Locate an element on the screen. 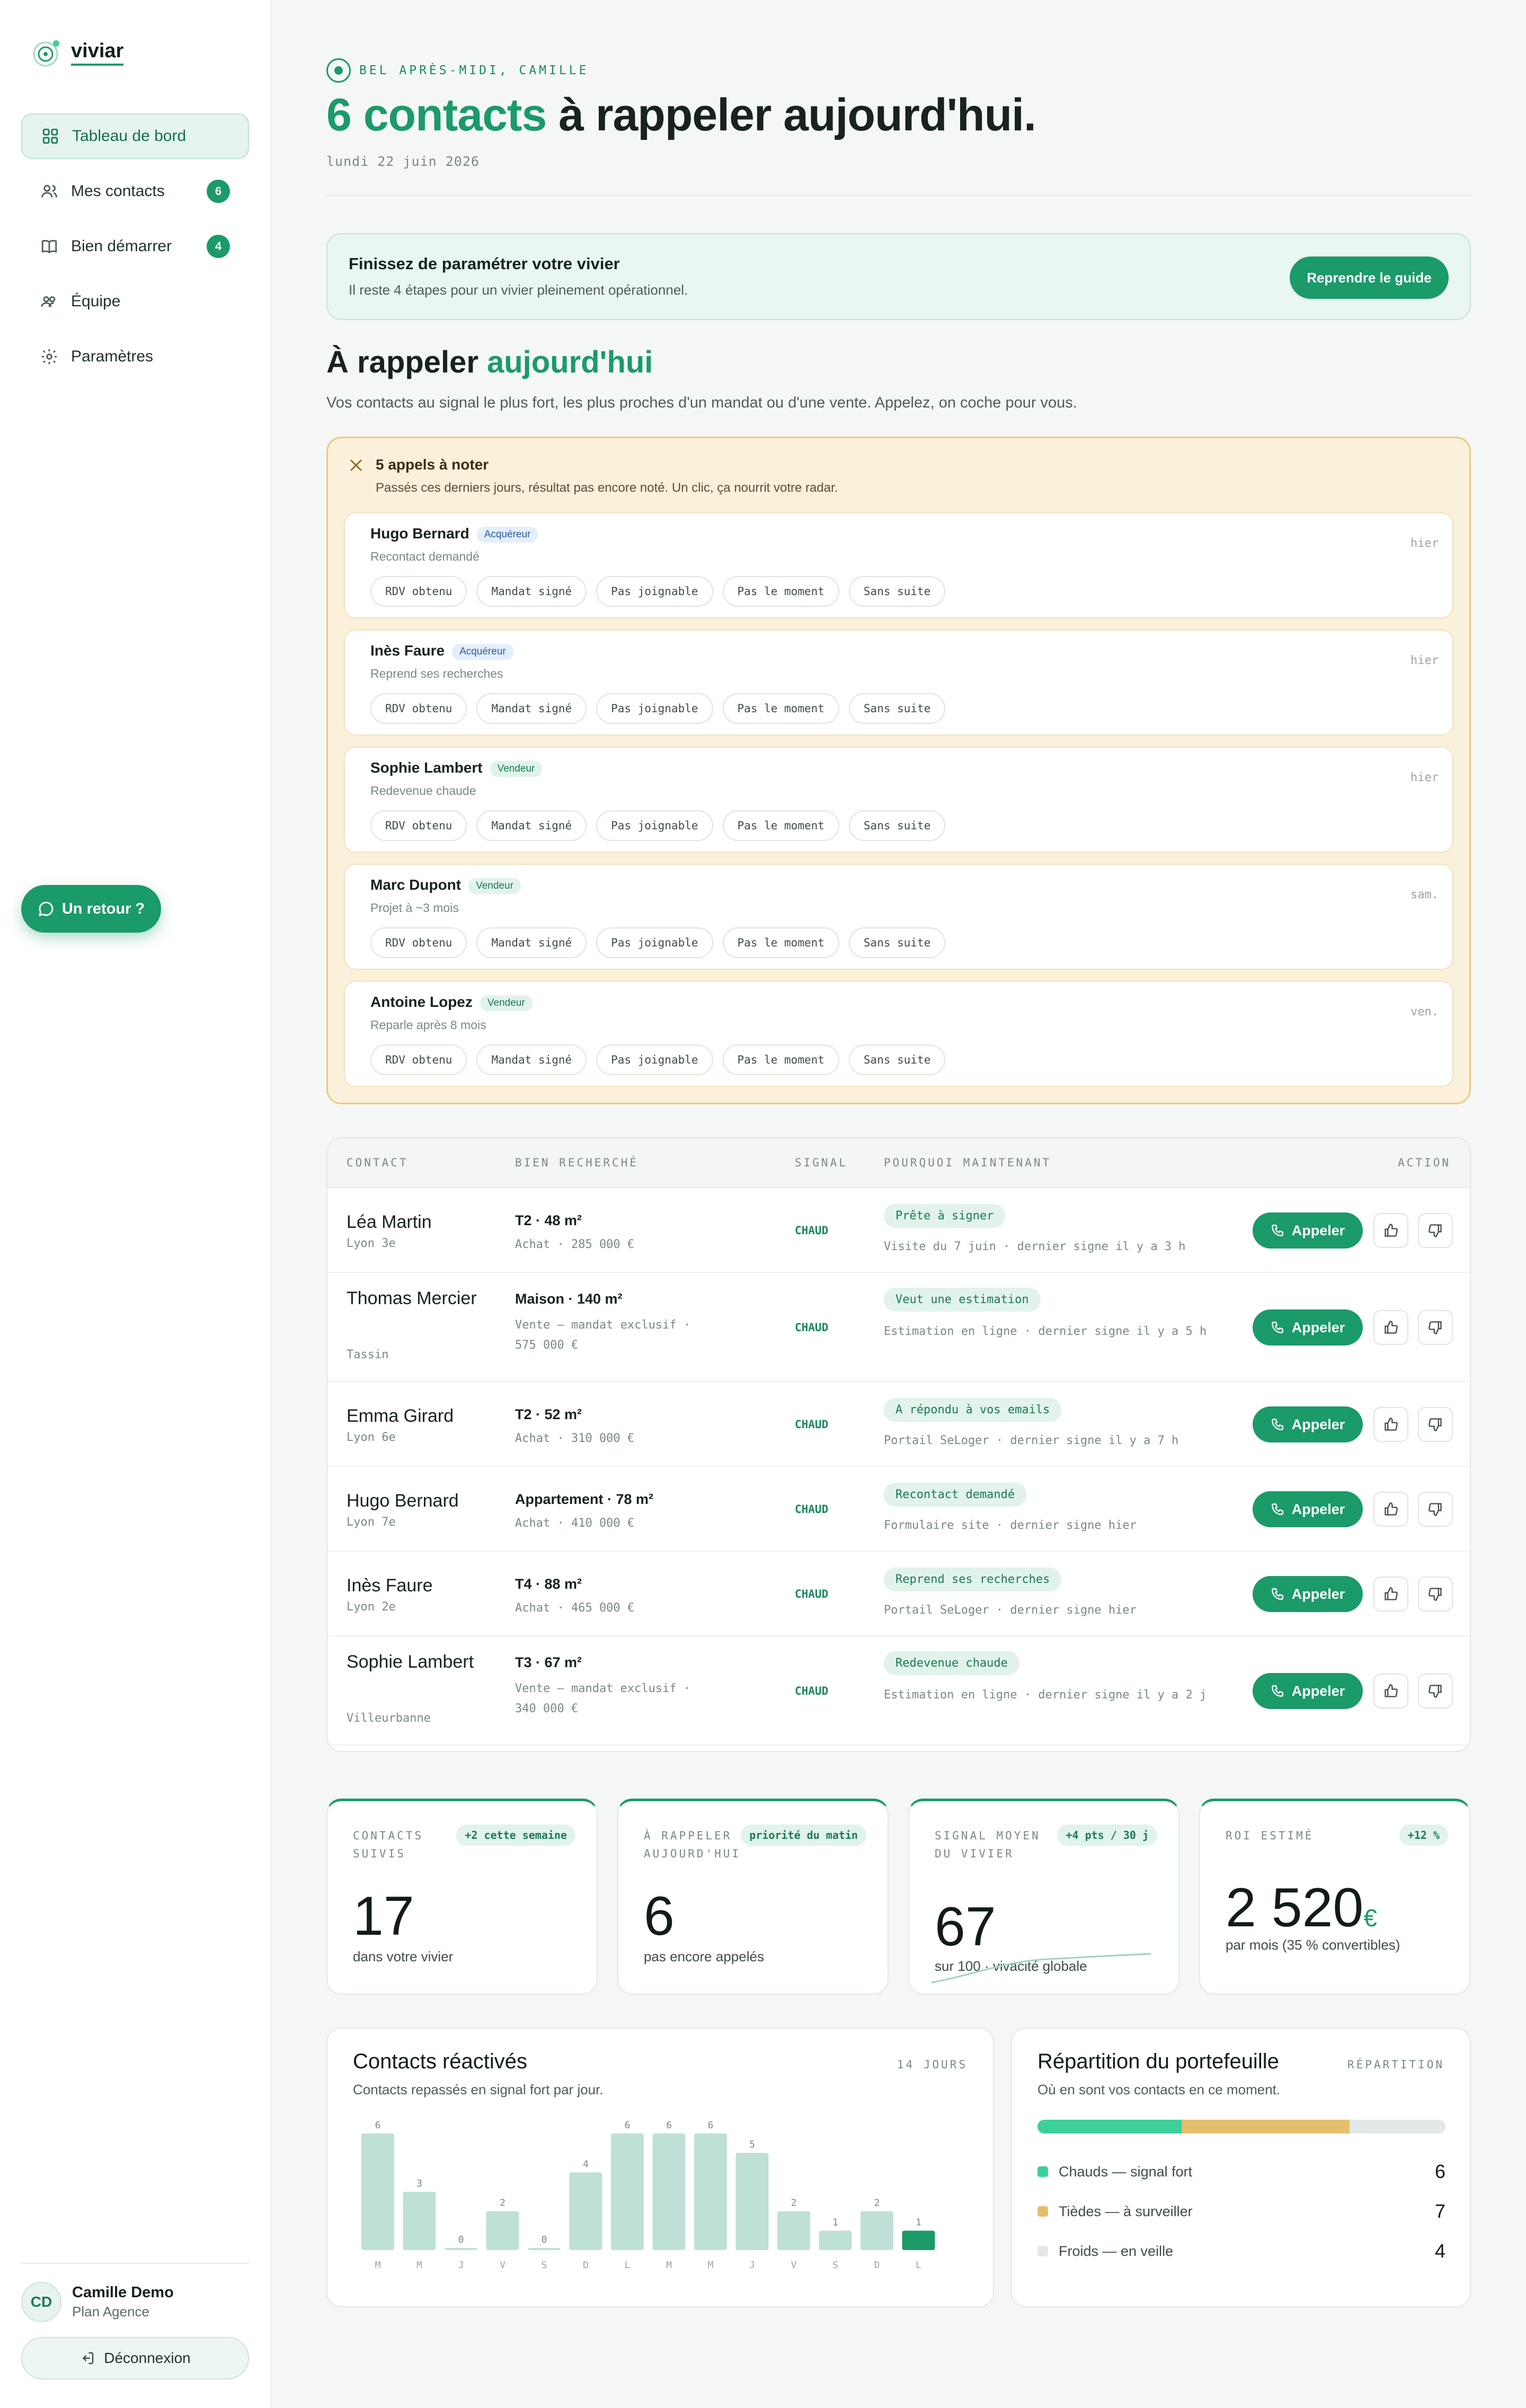 The image size is (1526, 2408). chart-data-label: 2 is located at coordinates (502, 2203).